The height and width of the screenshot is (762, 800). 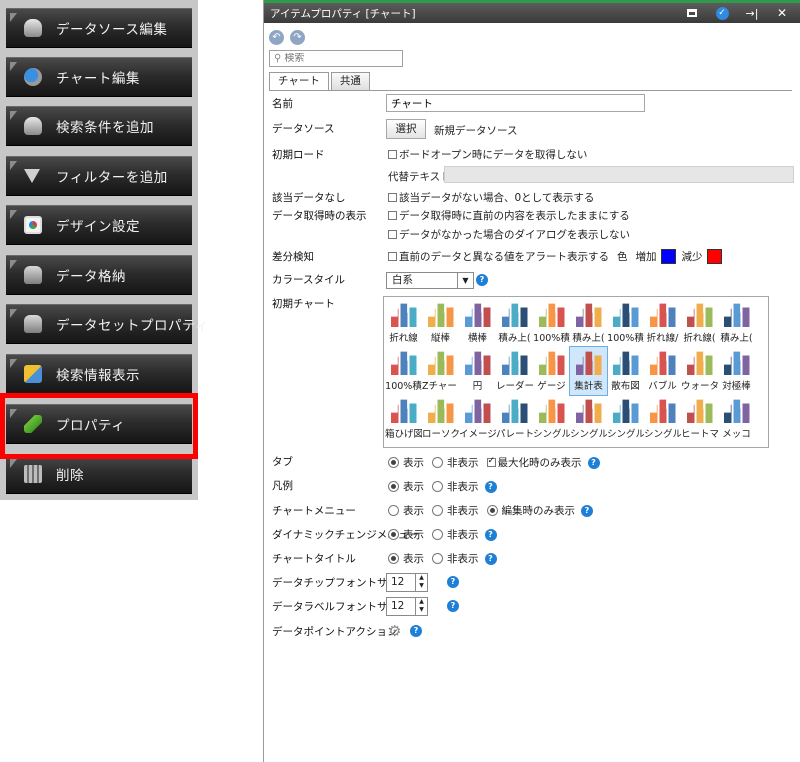 I want to click on no-data-option: 該当データがない場合、0として表示する, so click(x=491, y=197).